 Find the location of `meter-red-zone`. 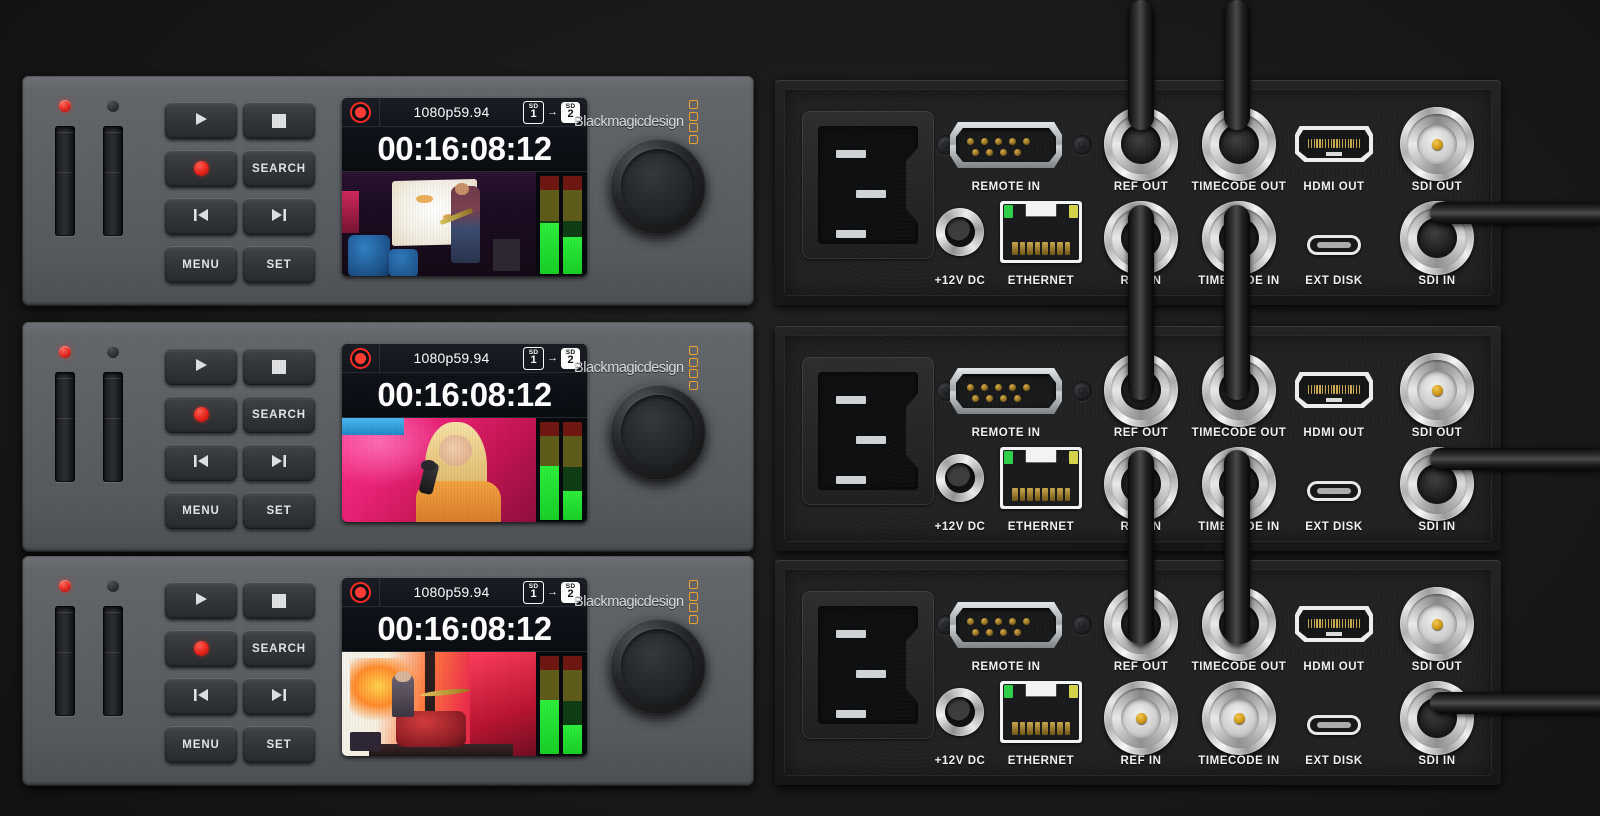

meter-red-zone is located at coordinates (572, 183).